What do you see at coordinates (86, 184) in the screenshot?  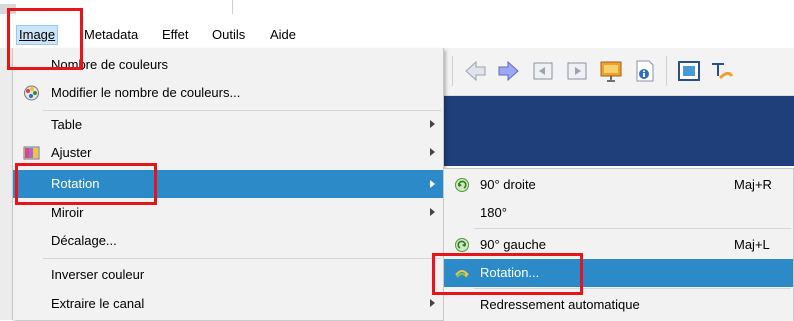 I see `annotation-box-rotation` at bounding box center [86, 184].